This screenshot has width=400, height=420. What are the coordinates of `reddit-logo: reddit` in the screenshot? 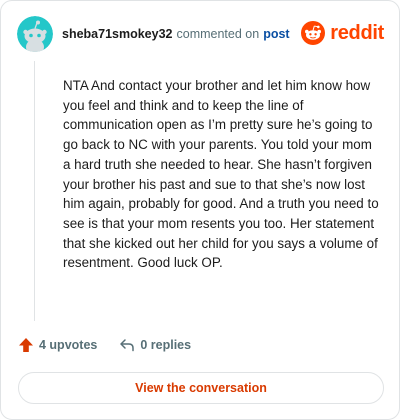 It's located at (342, 33).